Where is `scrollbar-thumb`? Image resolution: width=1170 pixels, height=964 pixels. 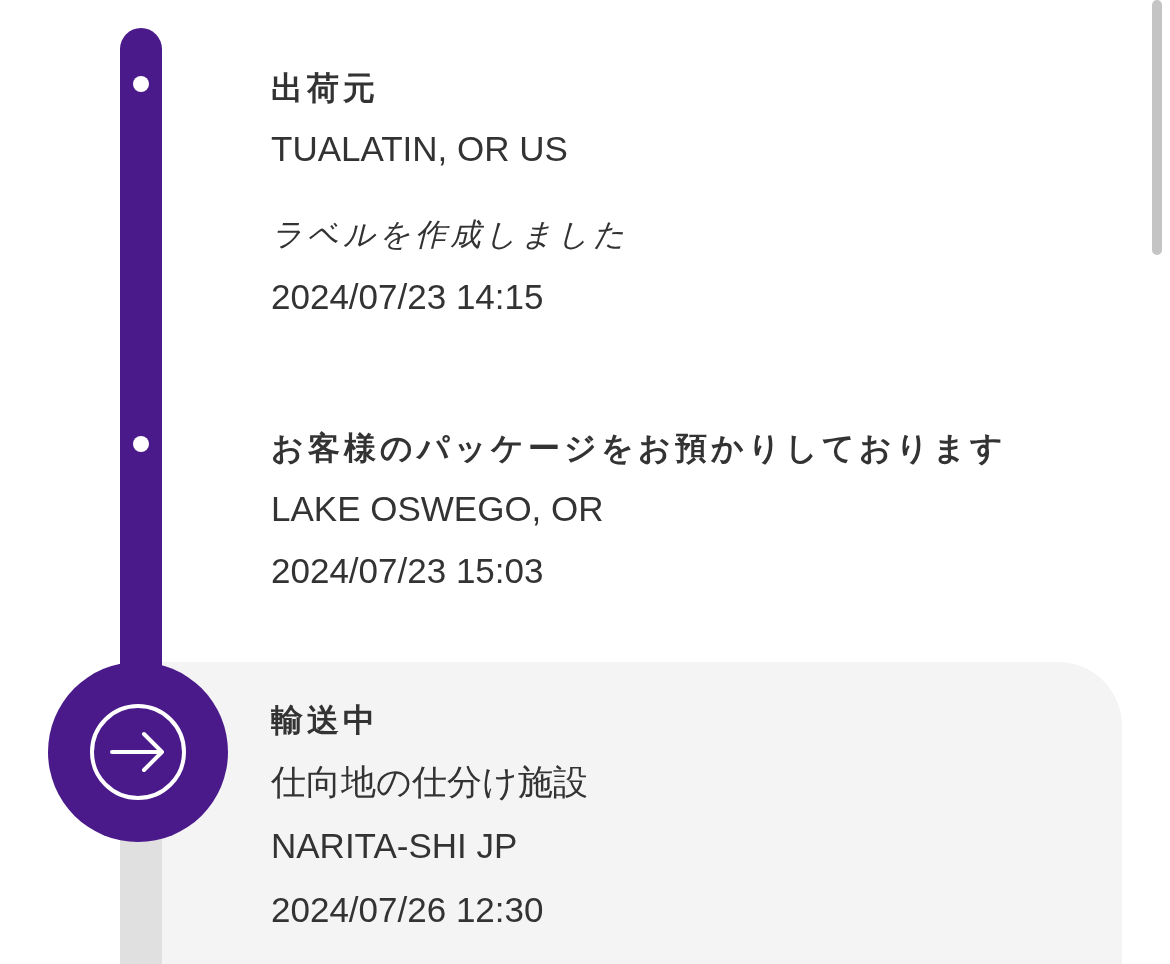 scrollbar-thumb is located at coordinates (1157, 127).